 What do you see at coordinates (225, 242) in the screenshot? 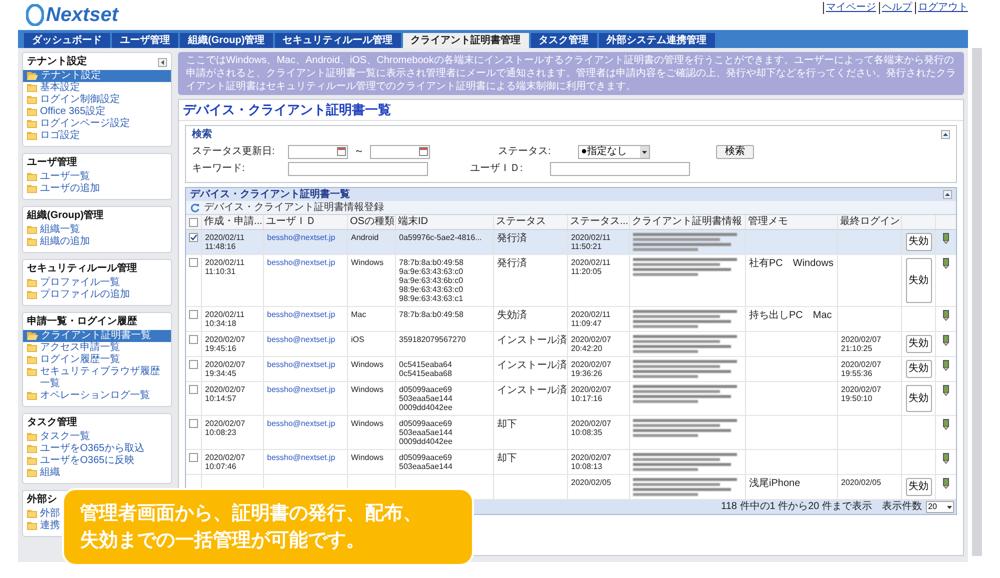
I see `table-cell-text: 2020/02/11 11:48:16` at bounding box center [225, 242].